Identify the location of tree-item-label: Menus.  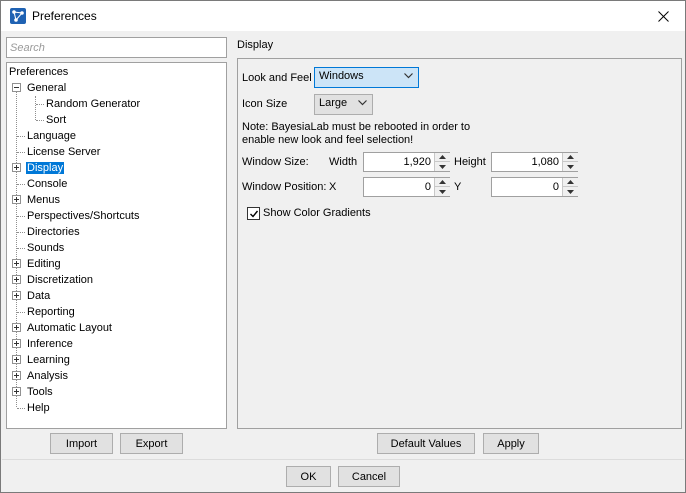
(44, 200).